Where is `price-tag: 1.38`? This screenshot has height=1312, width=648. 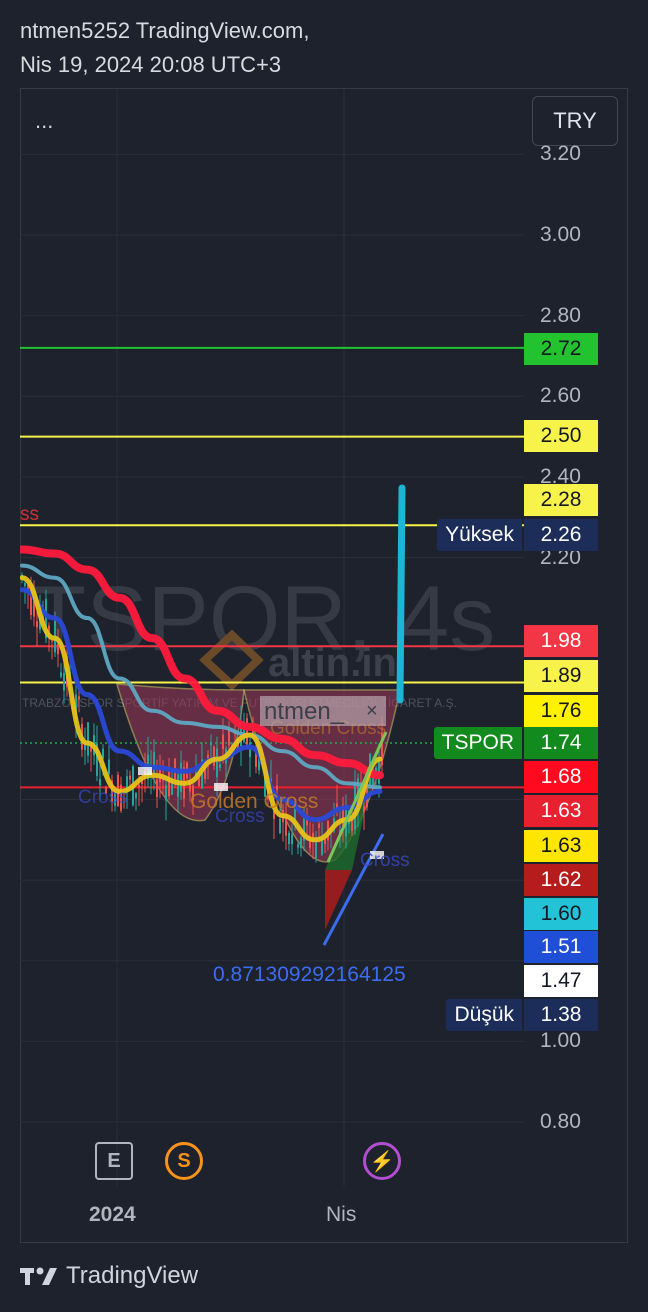
price-tag: 1.38 is located at coordinates (561, 1015).